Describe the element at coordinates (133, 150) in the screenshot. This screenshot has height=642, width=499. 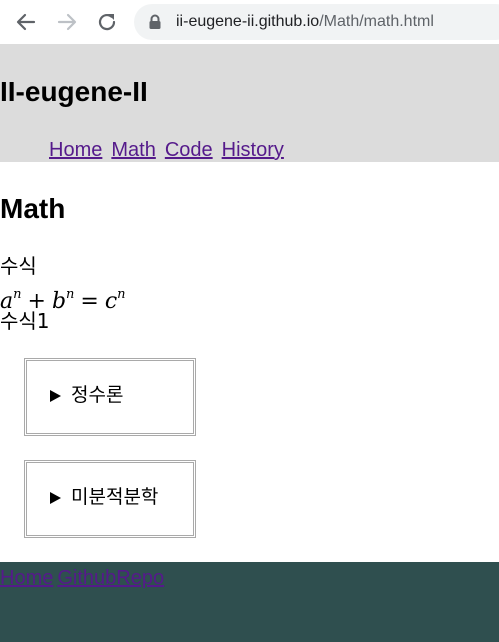
I see `nav-link-math: Math` at that location.